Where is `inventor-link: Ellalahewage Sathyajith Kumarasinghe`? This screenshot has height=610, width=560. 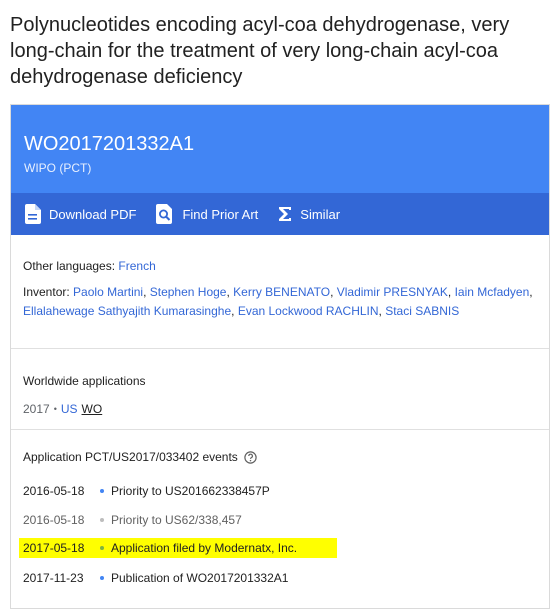 inventor-link: Ellalahewage Sathyajith Kumarasinghe is located at coordinates (127, 311).